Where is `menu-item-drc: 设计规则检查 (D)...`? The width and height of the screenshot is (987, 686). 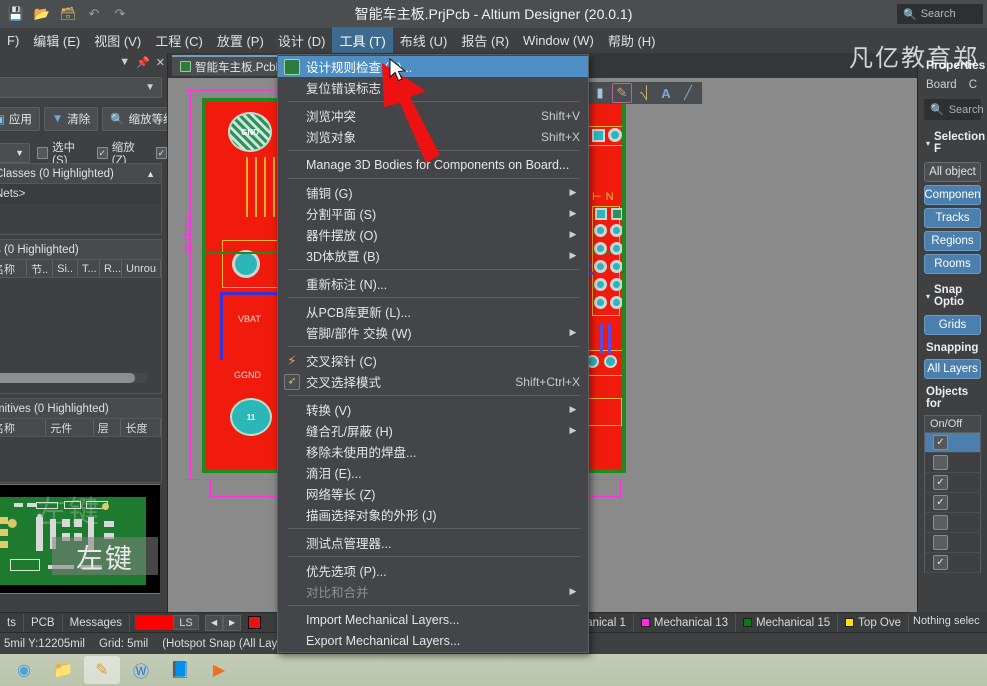
menu-item-drc: 设计规则检查 (D)... is located at coordinates (433, 66).